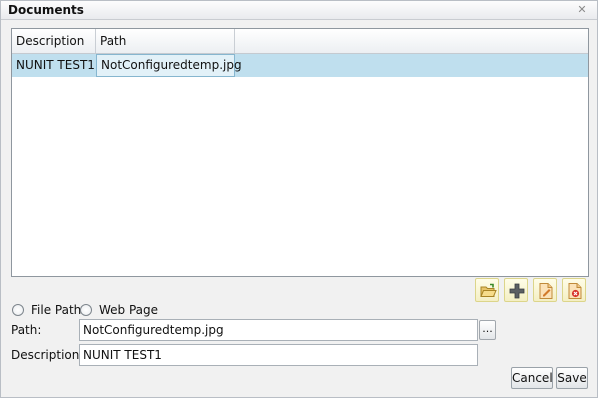 The width and height of the screenshot is (598, 398). What do you see at coordinates (46, 10) in the screenshot?
I see `dialog-title: Documents` at bounding box center [46, 10].